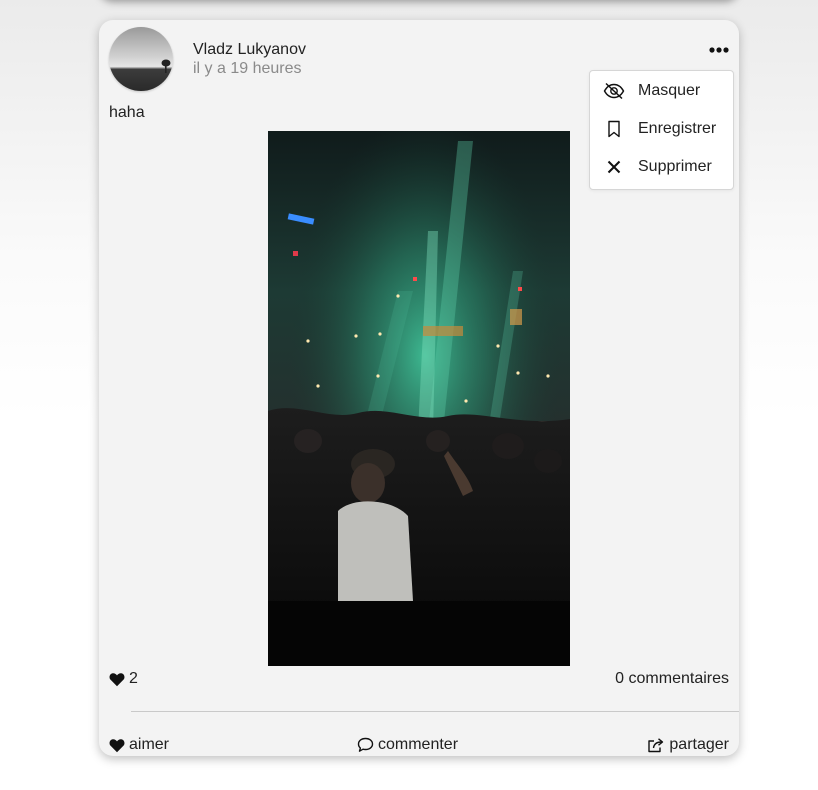  Describe the element at coordinates (656, 745) in the screenshot. I see `share-icon` at that location.